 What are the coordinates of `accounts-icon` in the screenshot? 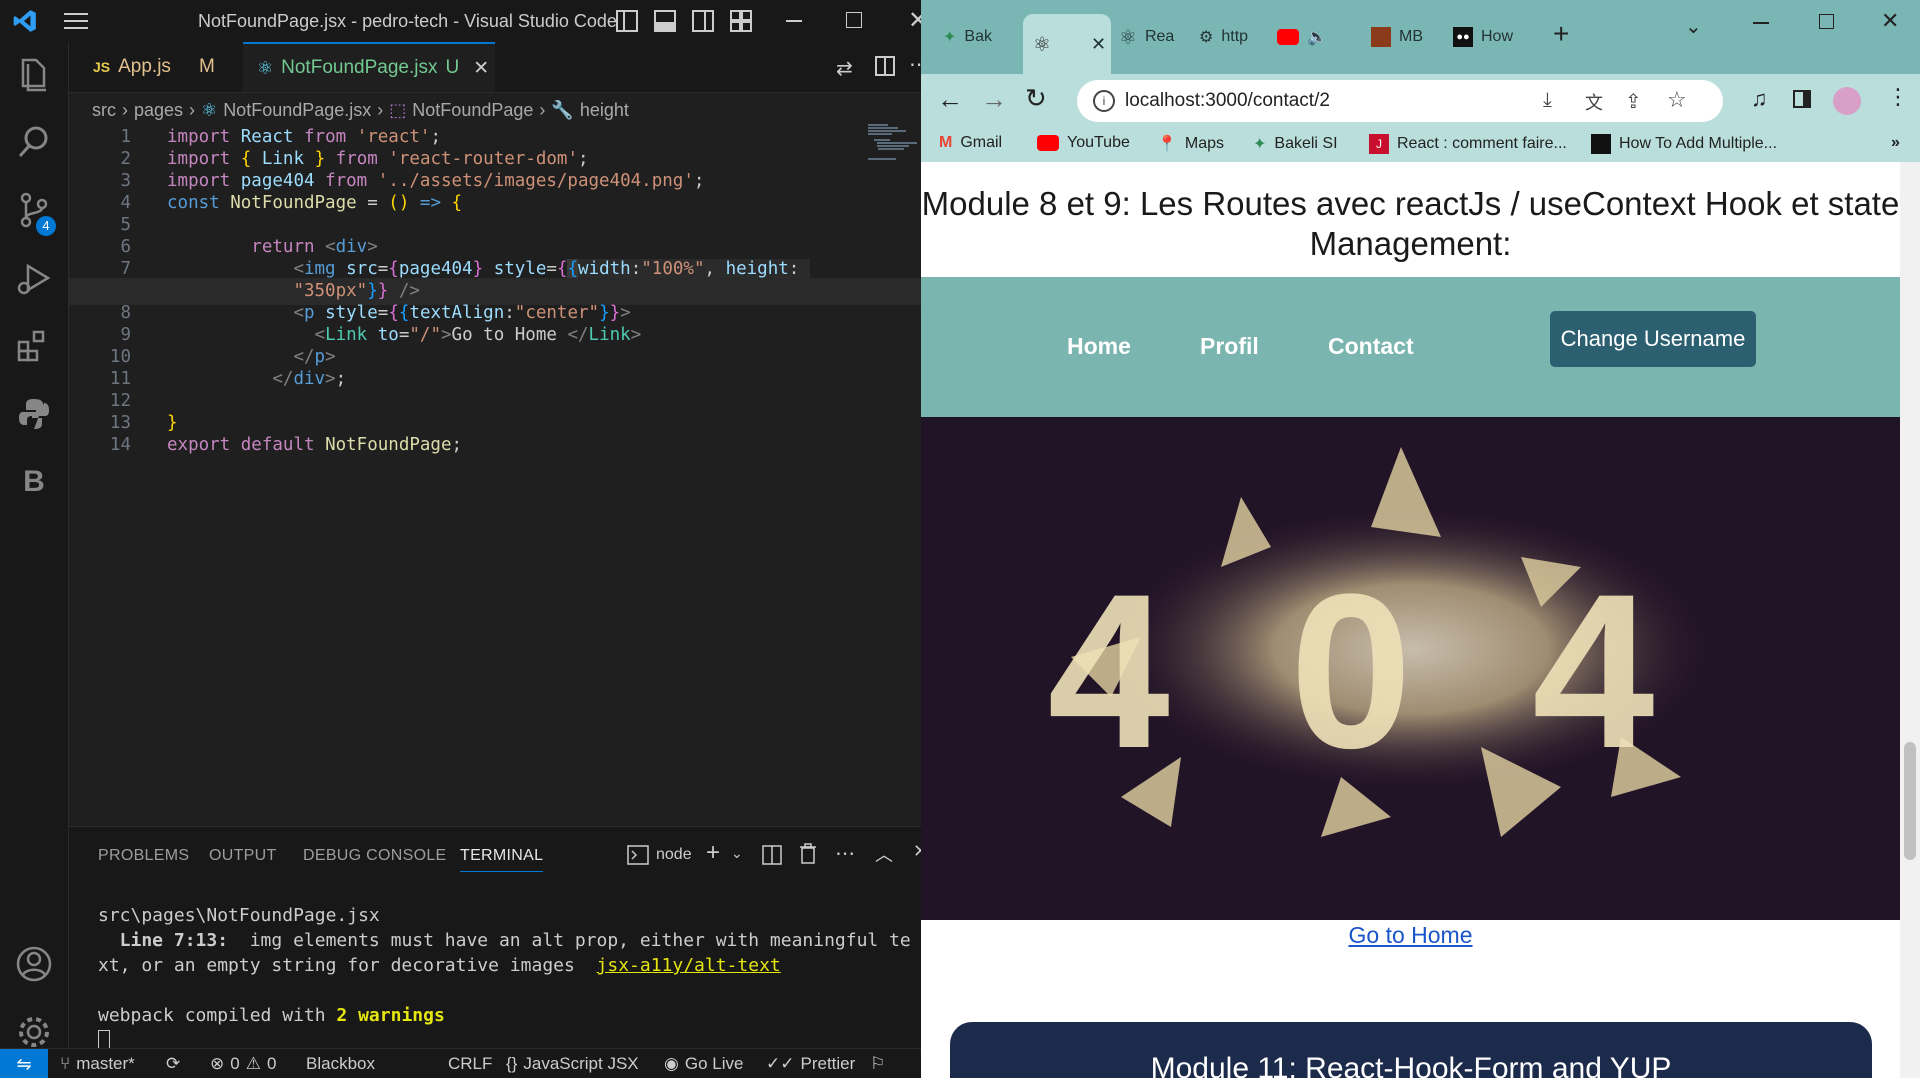 It's located at (34, 964).